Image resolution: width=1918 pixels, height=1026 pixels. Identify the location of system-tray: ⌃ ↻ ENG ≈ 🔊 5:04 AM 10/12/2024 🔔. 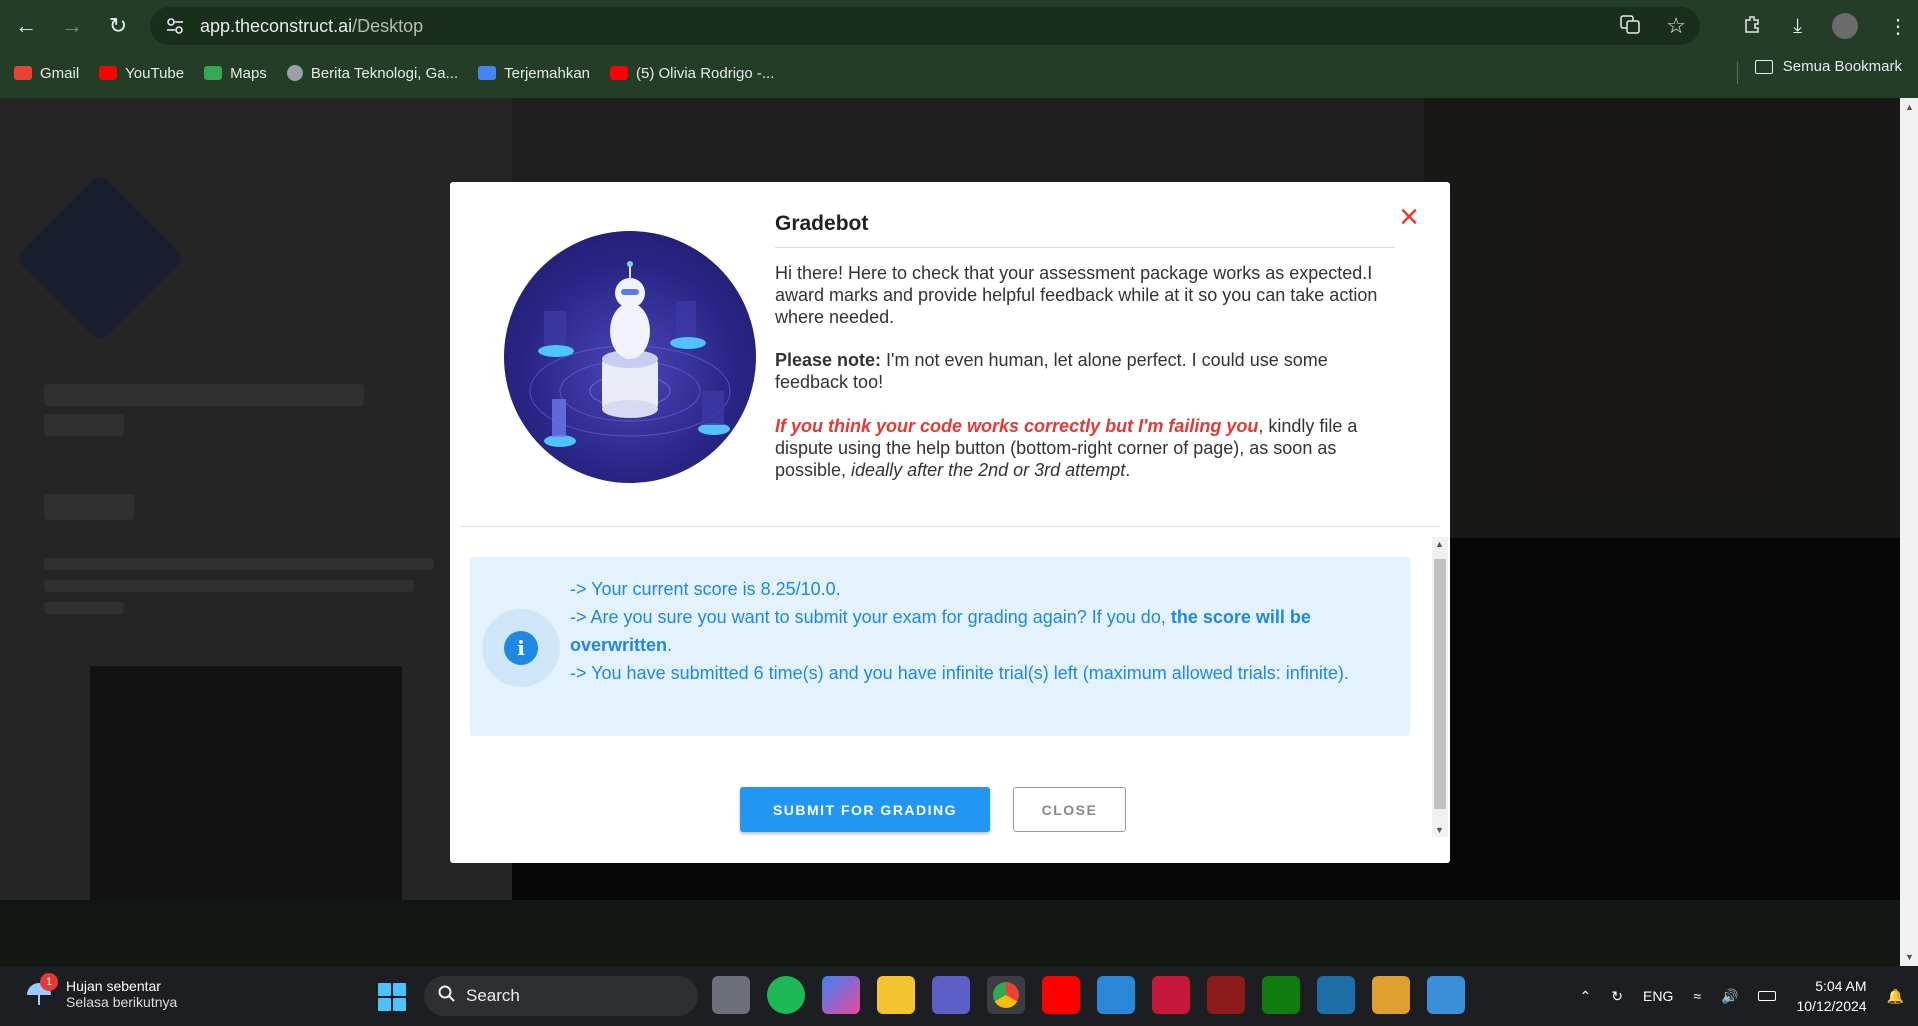
(1742, 996).